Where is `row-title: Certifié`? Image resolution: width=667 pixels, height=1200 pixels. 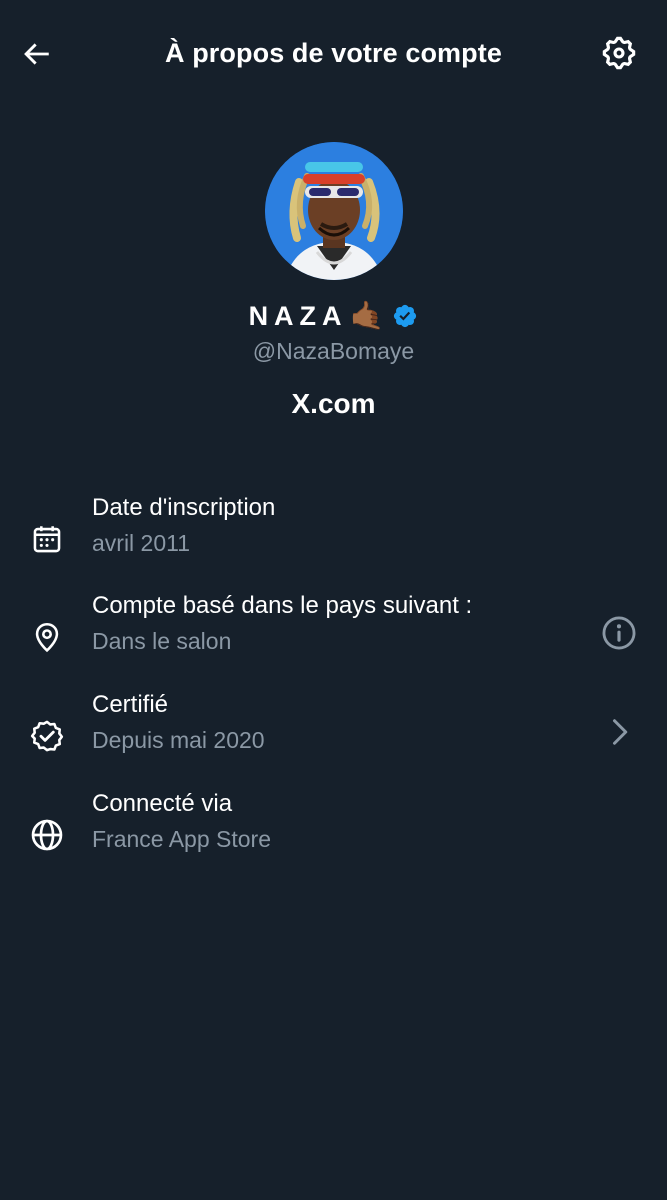 row-title: Certifié is located at coordinates (130, 704).